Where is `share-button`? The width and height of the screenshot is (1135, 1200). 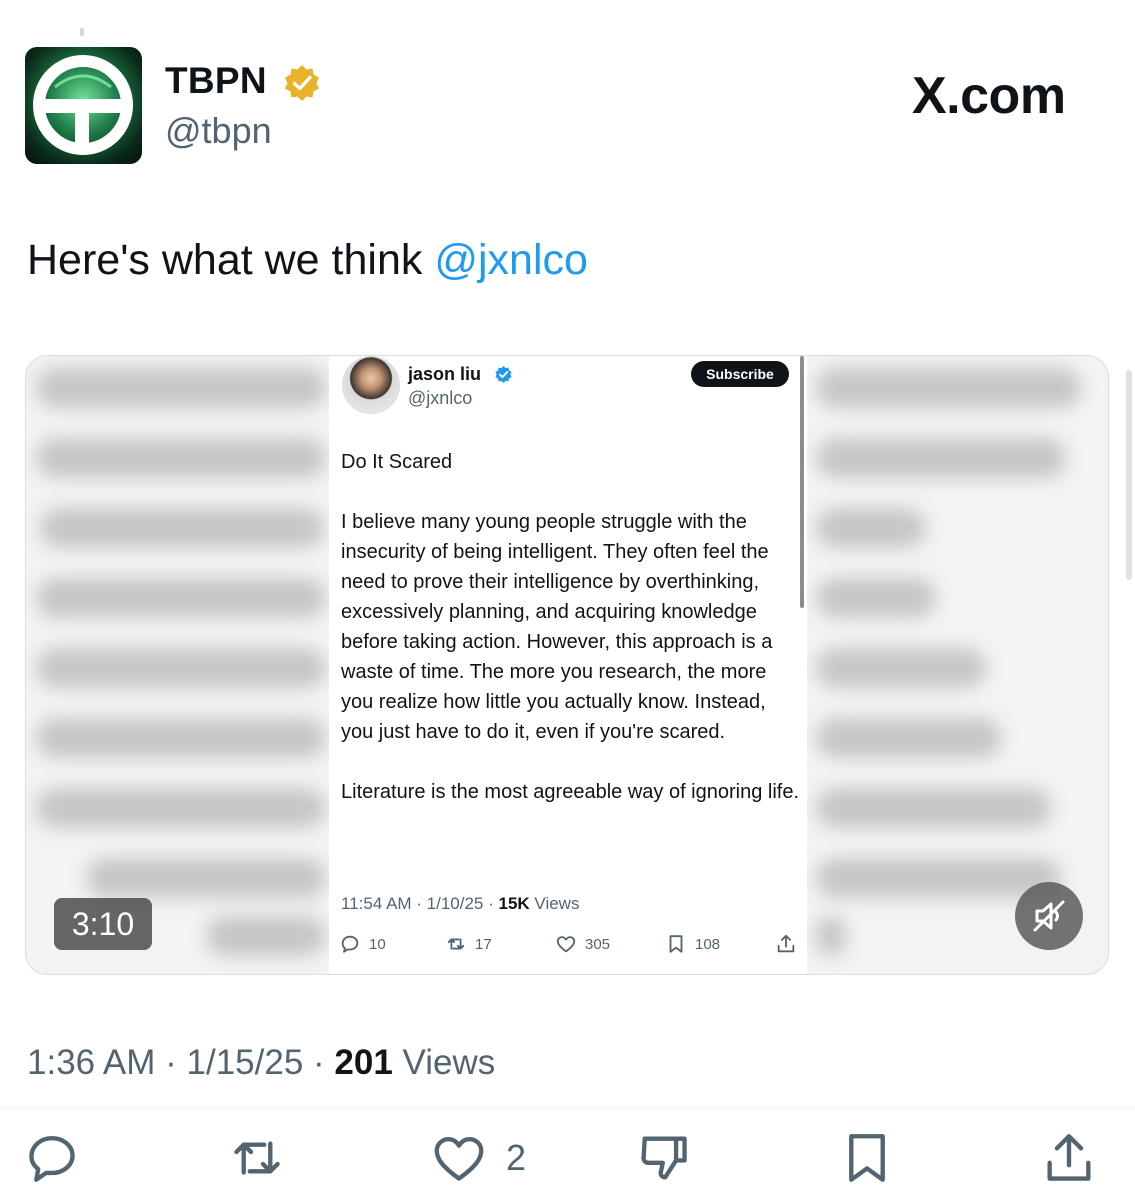 share-button is located at coordinates (1069, 1158).